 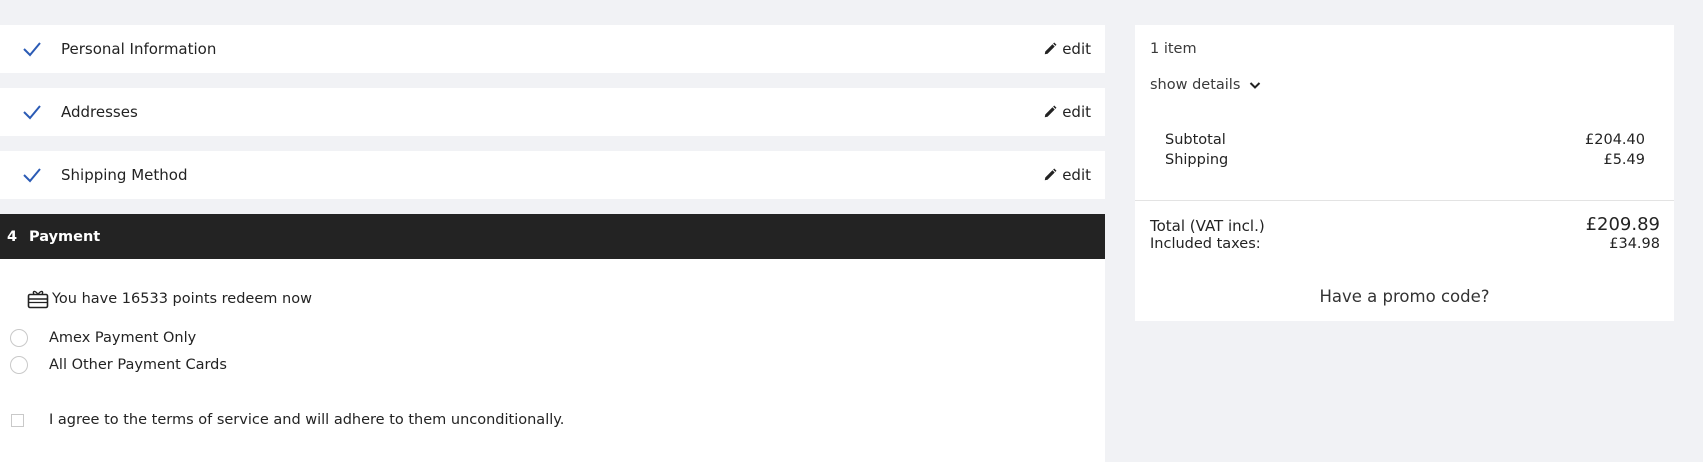 I want to click on subtotal-label: Subtotal, so click(x=1195, y=140).